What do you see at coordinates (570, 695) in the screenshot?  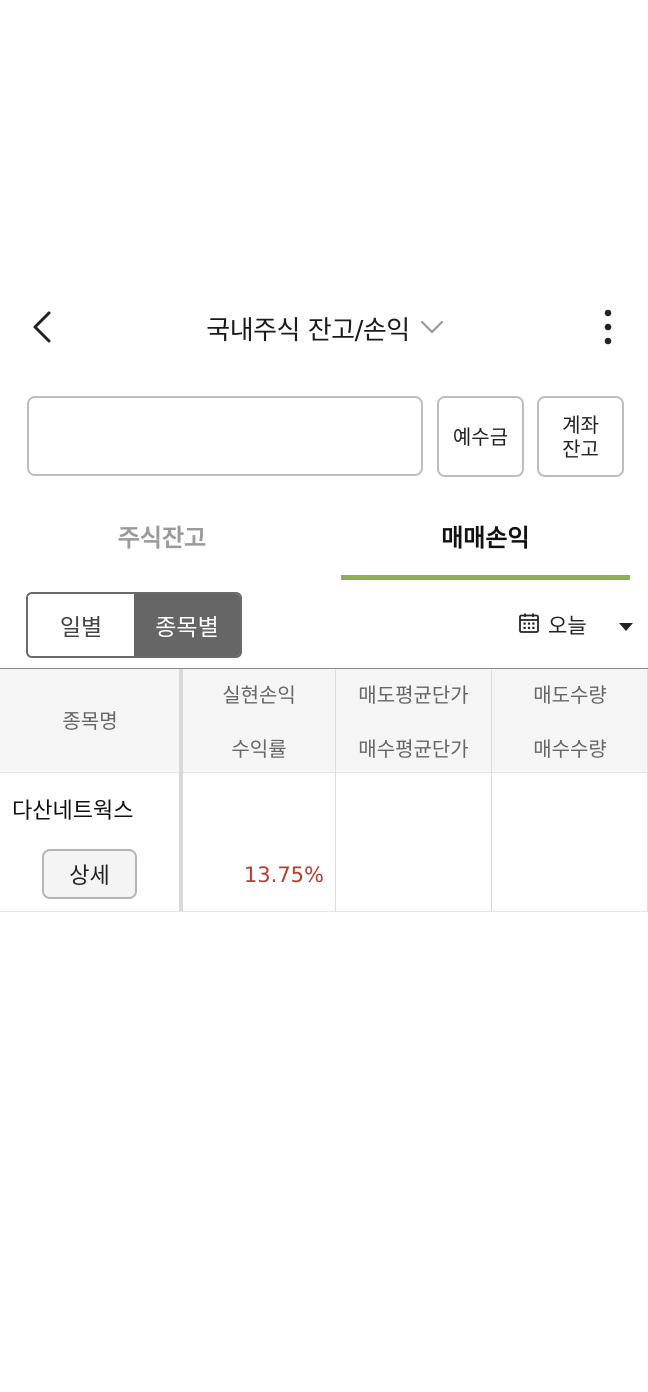 I see `header-sell-qty: 매도수량` at bounding box center [570, 695].